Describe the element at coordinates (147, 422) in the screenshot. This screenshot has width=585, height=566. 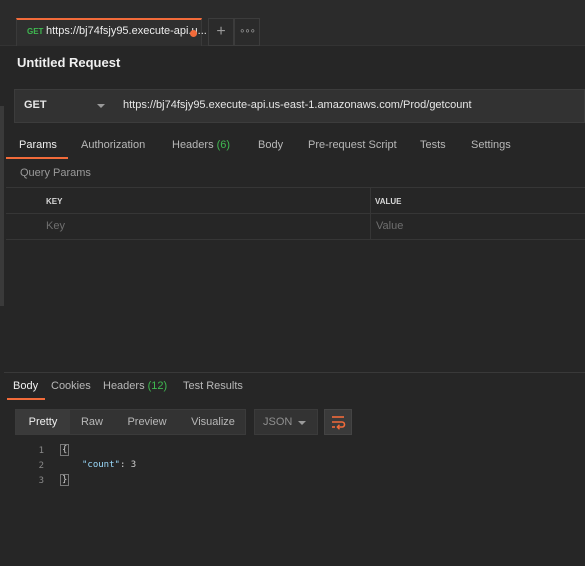
I see `view-preview-button: Preview` at that location.